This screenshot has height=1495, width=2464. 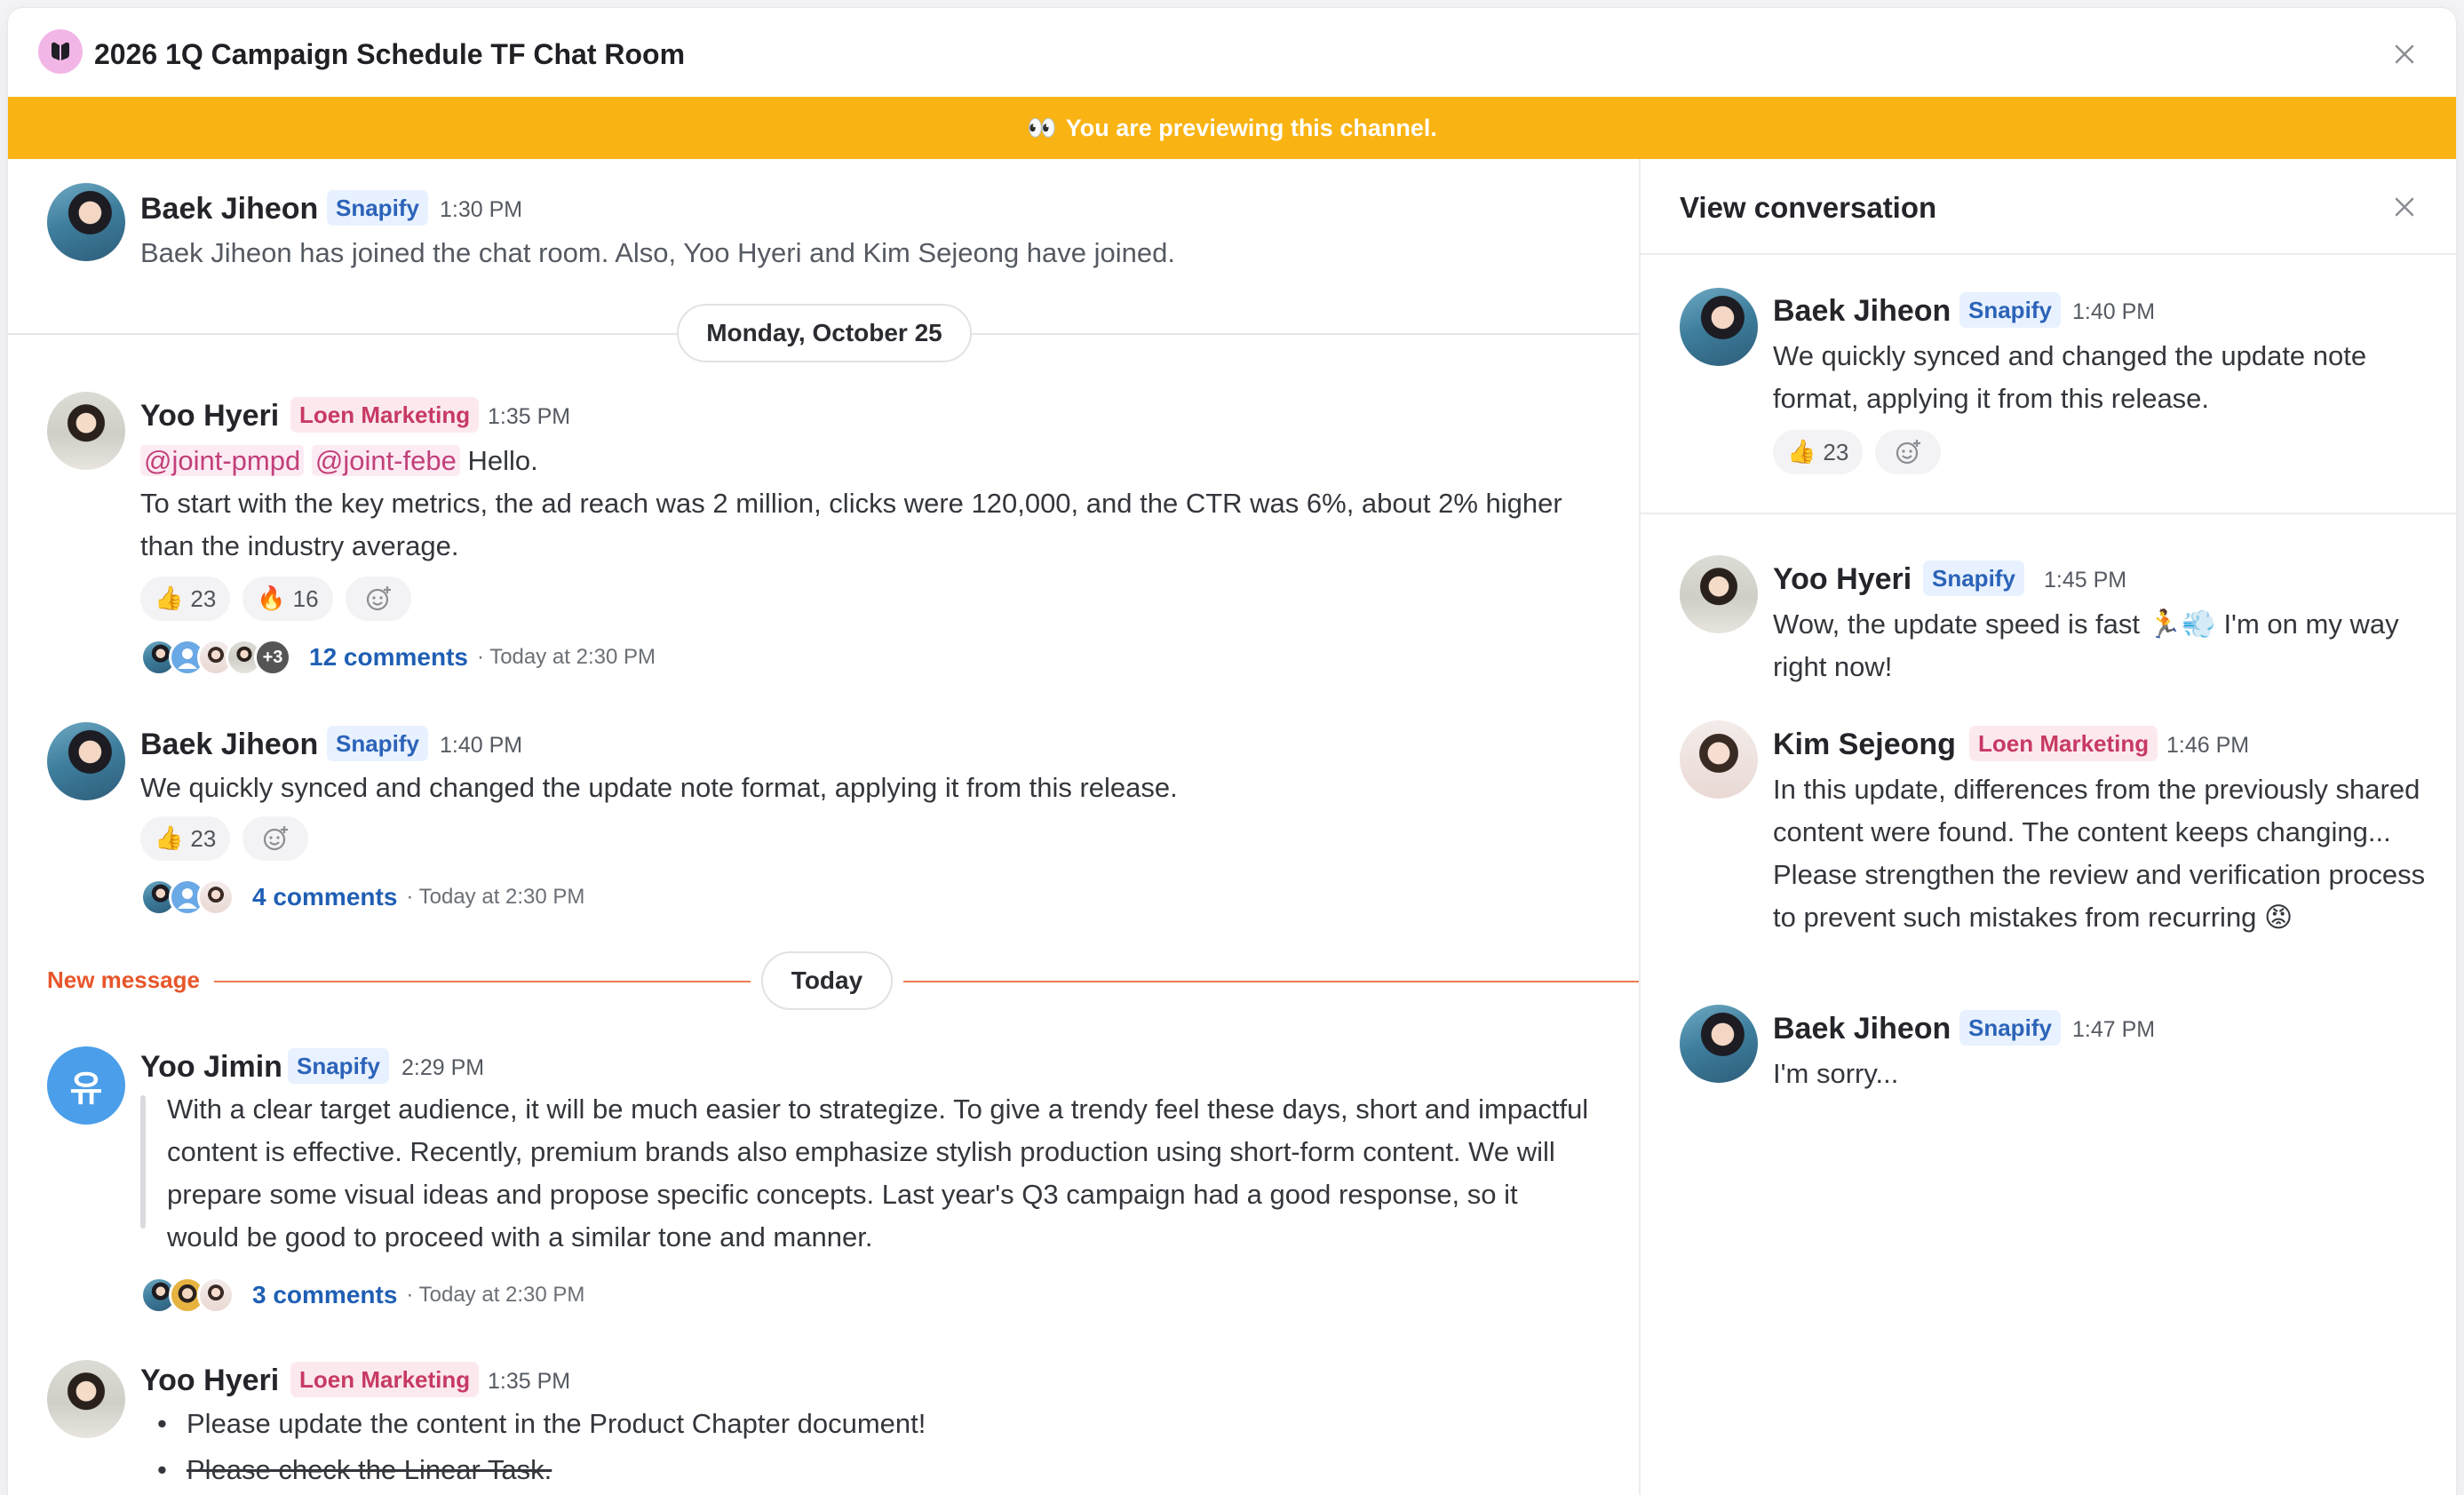 I want to click on thread-summary: 3 comments · Today at 2:30 PM, so click(x=362, y=1295).